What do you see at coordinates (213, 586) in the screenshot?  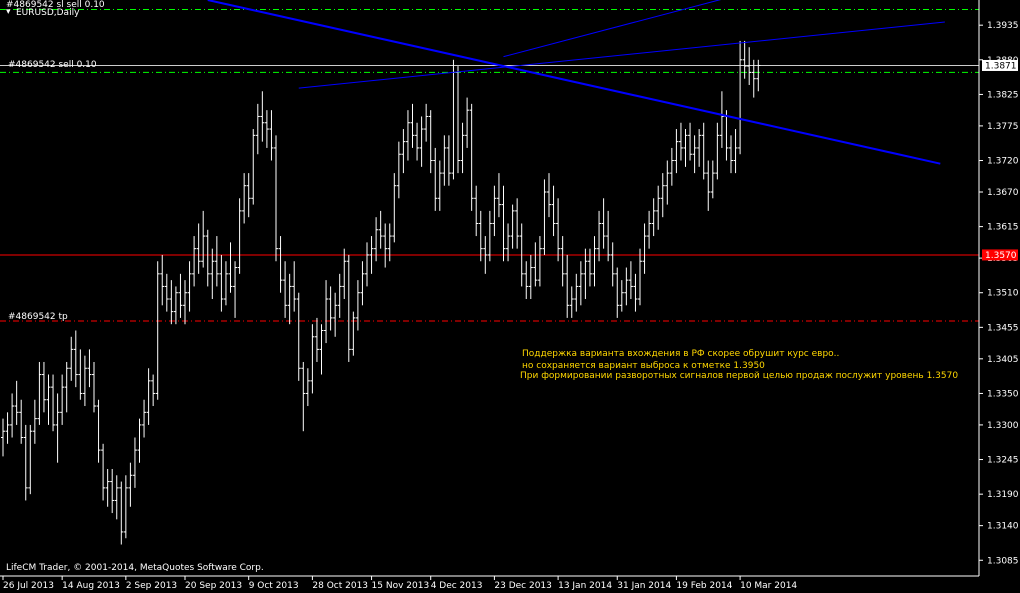 I see `x-tick-label: 20 Sep 2013` at bounding box center [213, 586].